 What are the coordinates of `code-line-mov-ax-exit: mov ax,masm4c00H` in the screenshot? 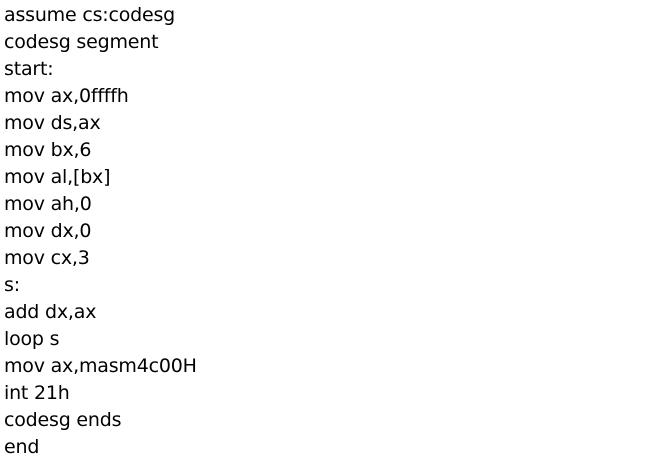 It's located at (100, 366).